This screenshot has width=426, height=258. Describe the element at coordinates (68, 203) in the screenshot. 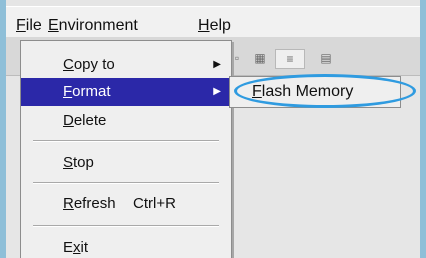

I see `menu-item-refresh-hotkey: R` at that location.